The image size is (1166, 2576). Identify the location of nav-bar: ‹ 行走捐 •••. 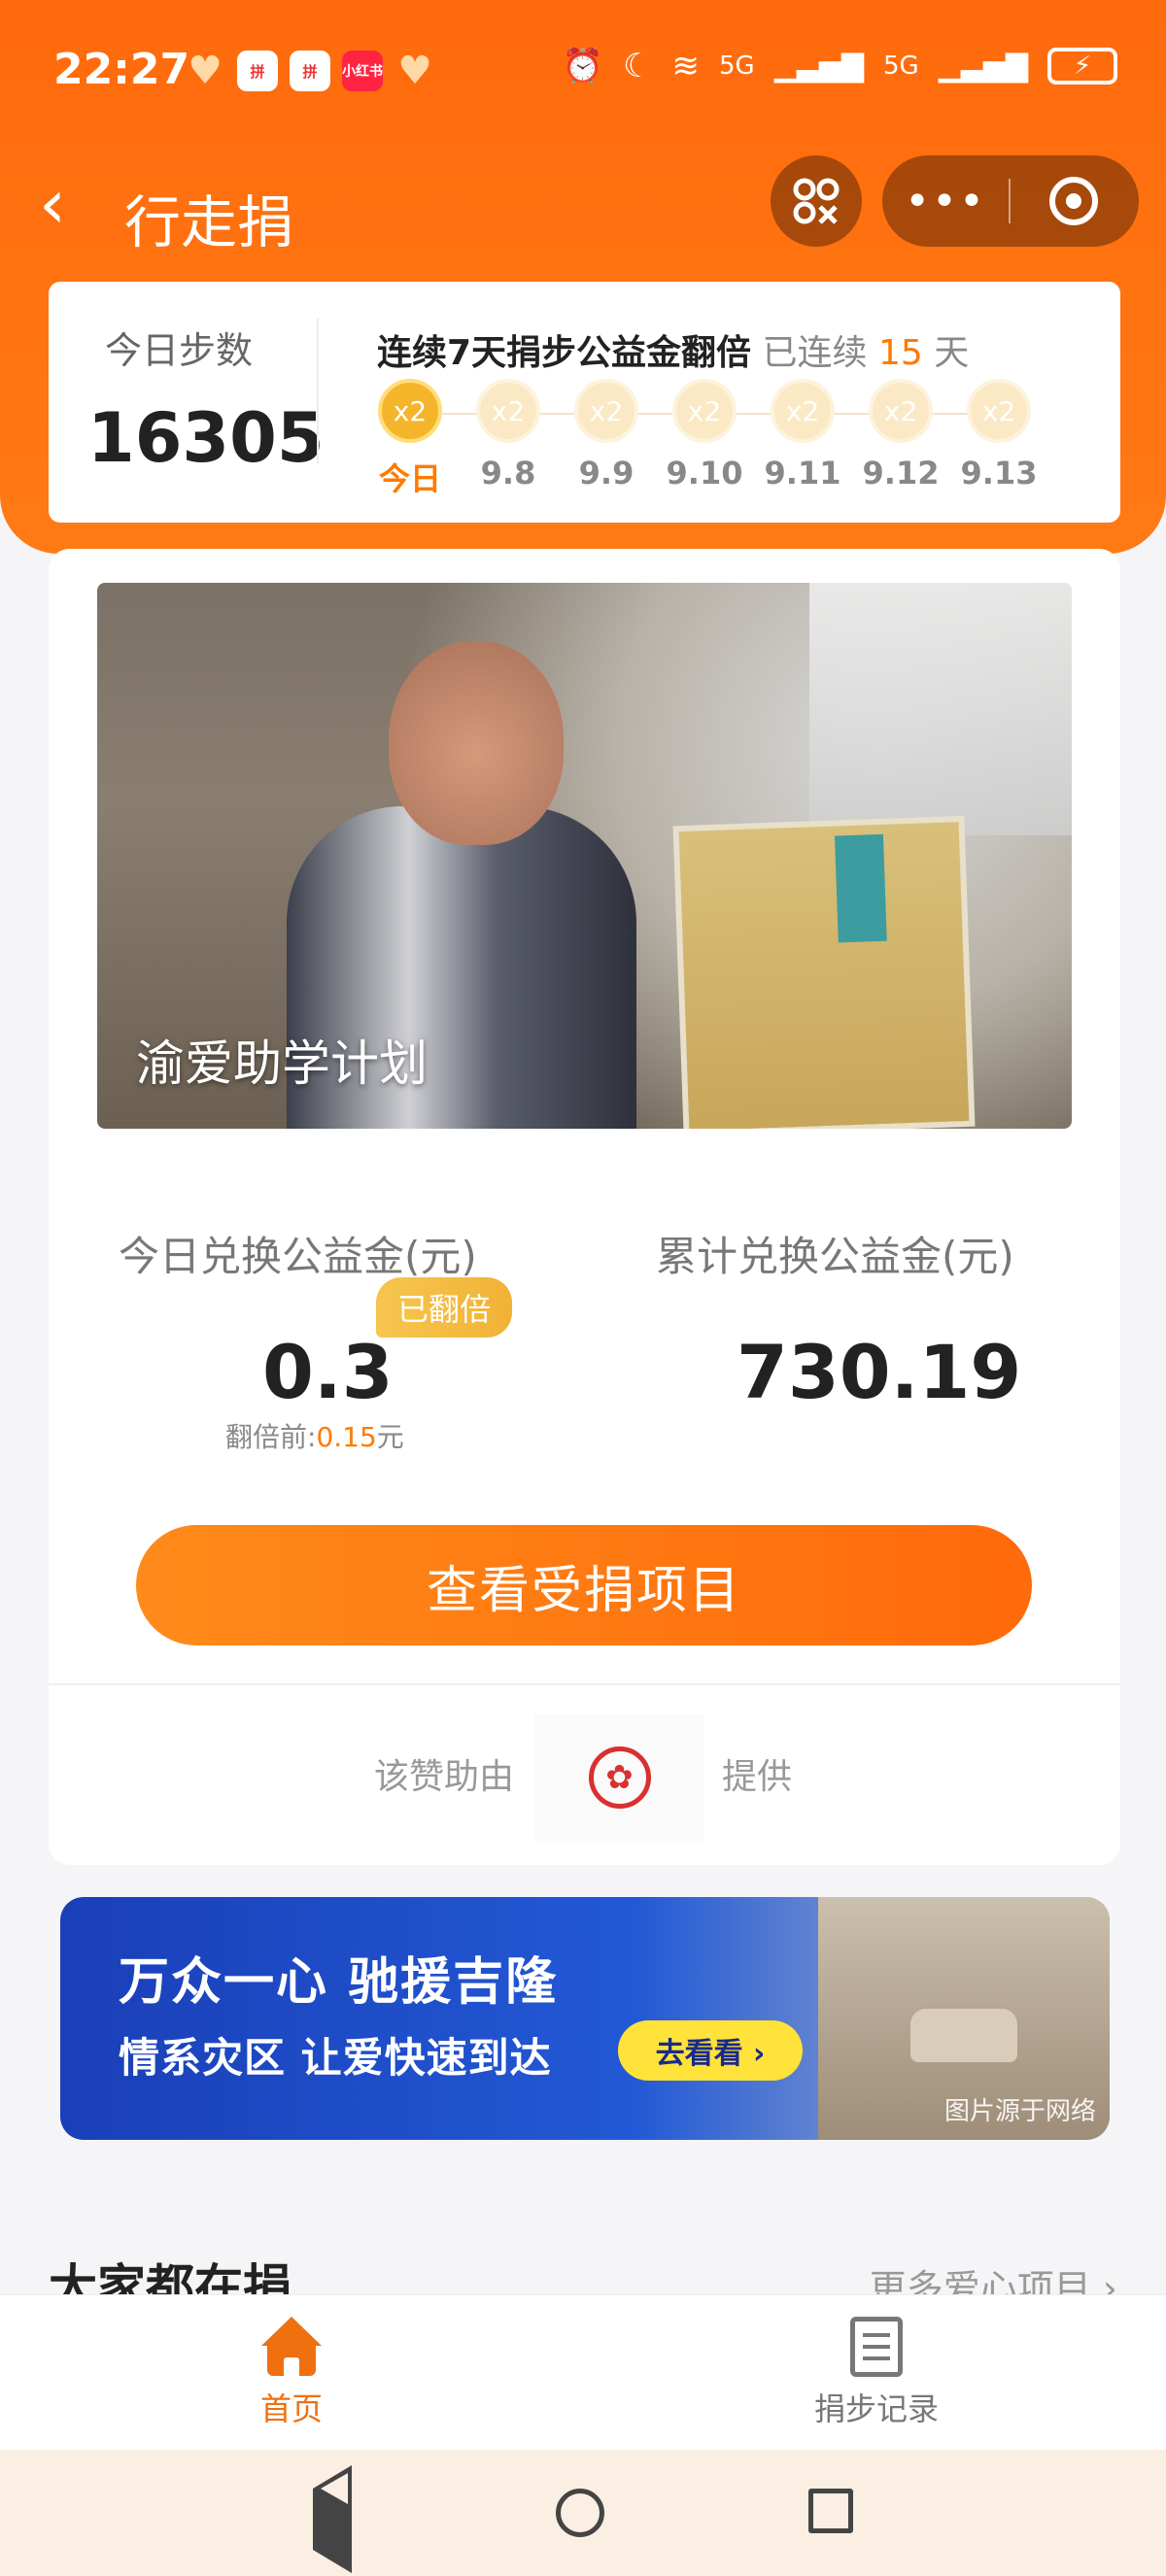
(583, 205).